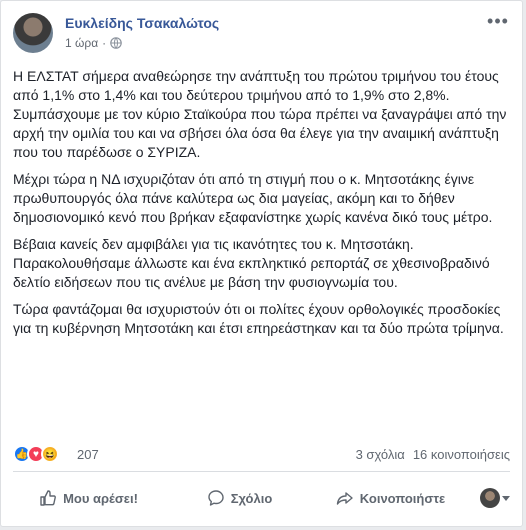  What do you see at coordinates (261, 455) in the screenshot?
I see `post-stats: 👍 ♥ 😆 207 3 σχόλια 16 κοινοποιήσεις` at bounding box center [261, 455].